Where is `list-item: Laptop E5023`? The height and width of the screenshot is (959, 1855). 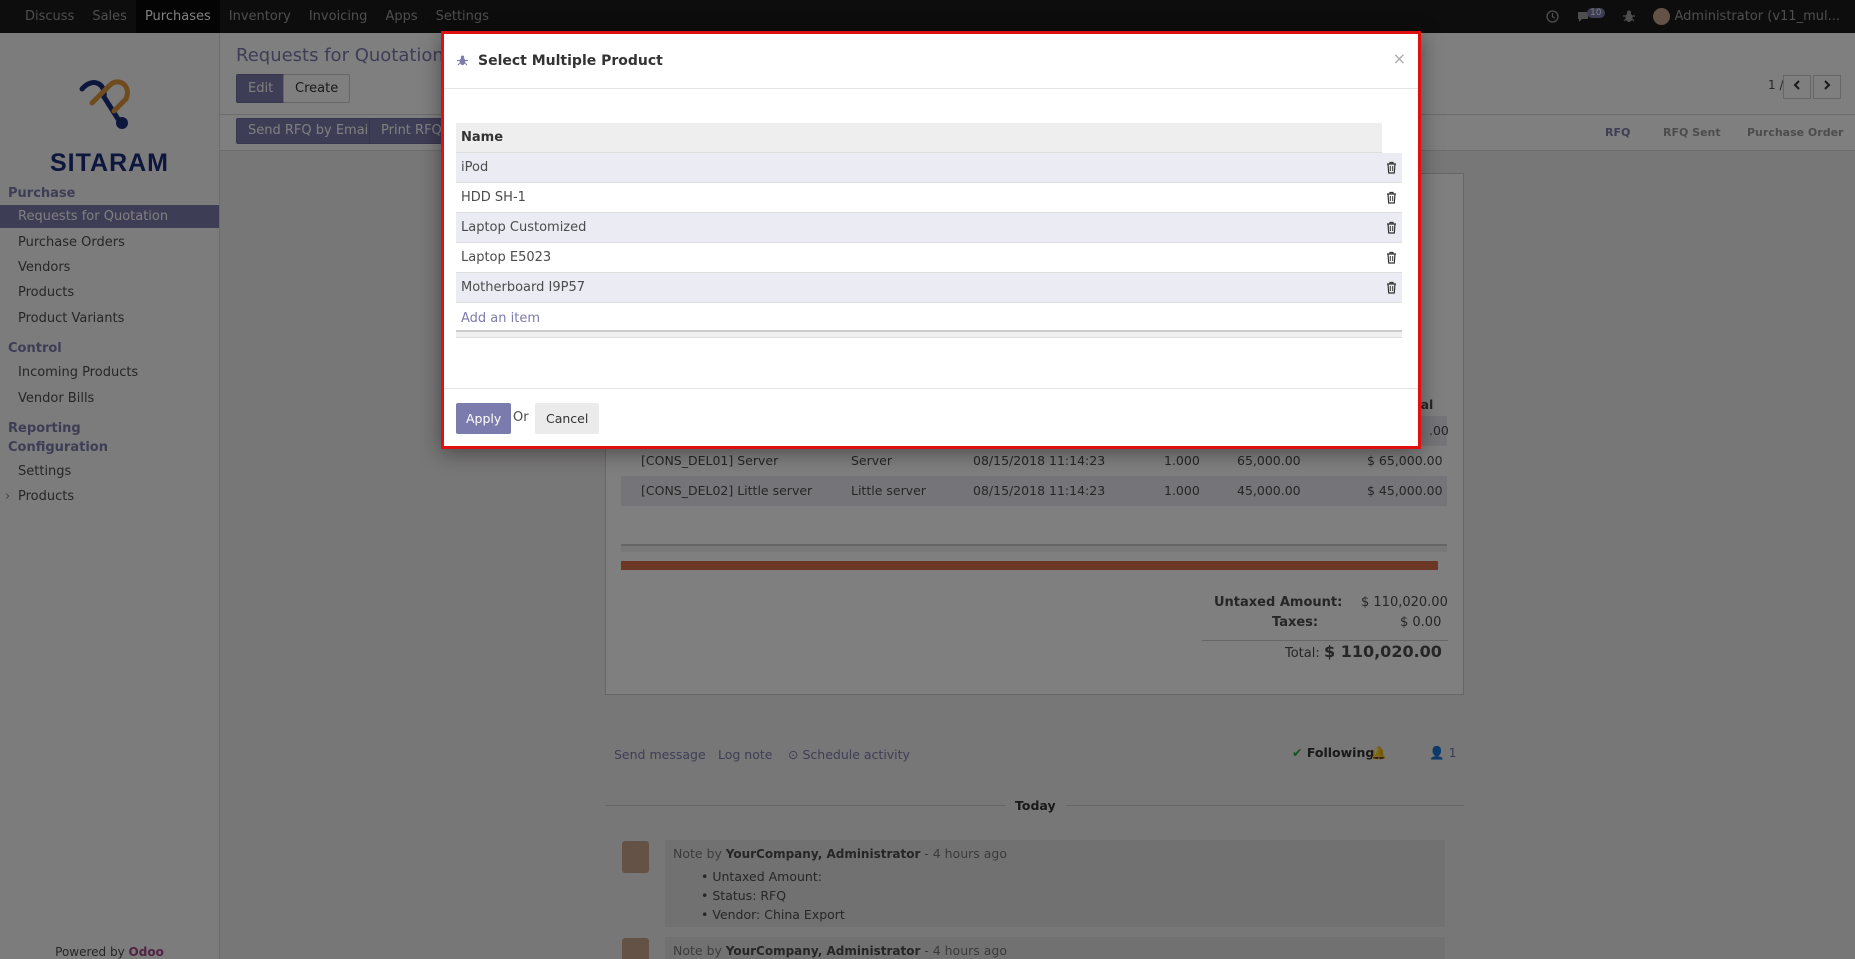 list-item: Laptop E5023 is located at coordinates (929, 258).